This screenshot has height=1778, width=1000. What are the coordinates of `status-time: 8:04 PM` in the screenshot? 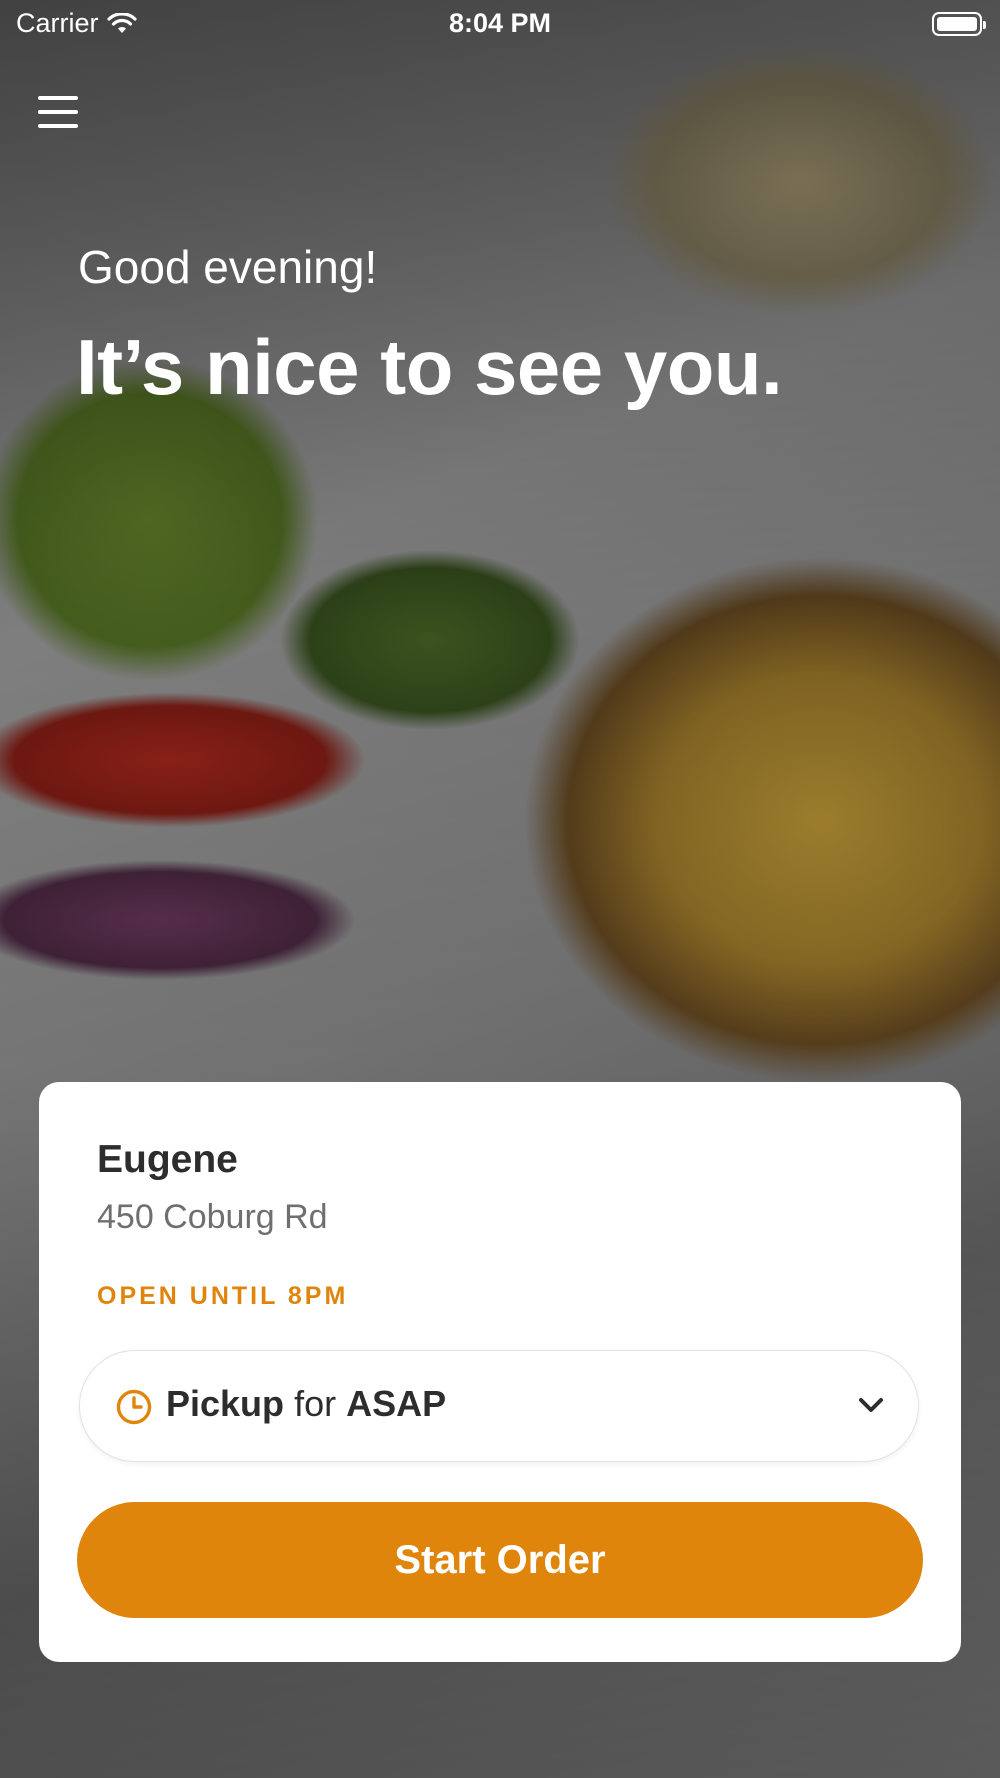 It's located at (500, 23).